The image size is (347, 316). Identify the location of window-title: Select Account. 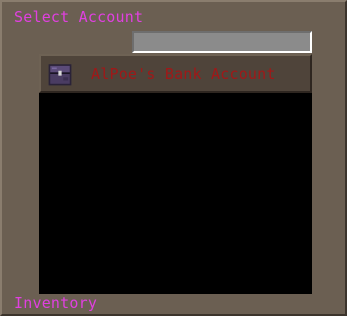
(79, 17).